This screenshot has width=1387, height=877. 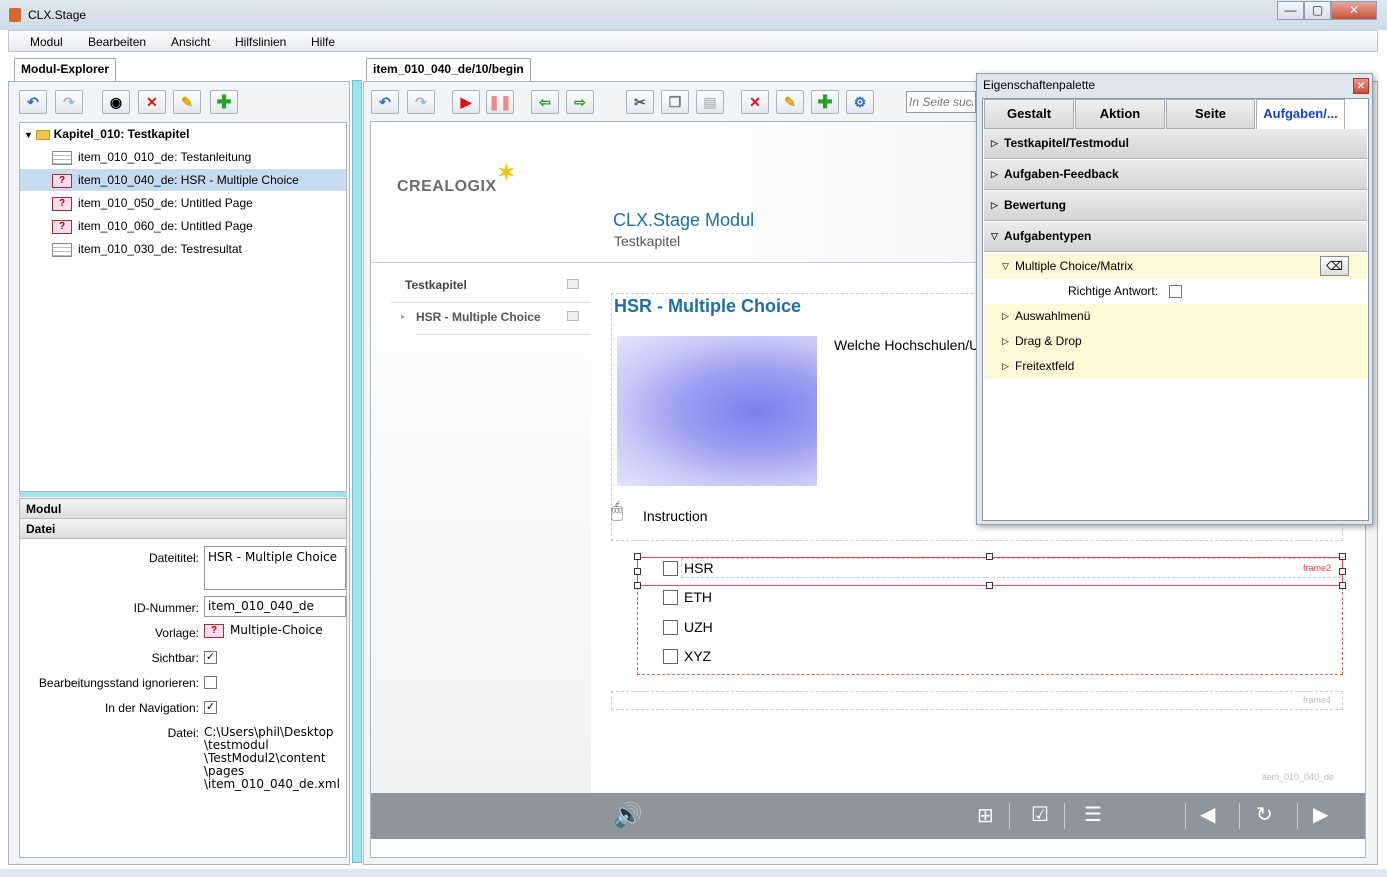 I want to click on collapse-arrow-icon: ▽, so click(x=994, y=236).